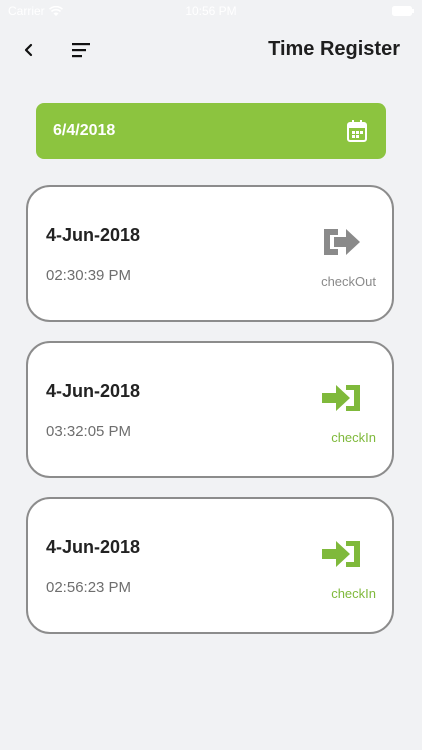 Image resolution: width=422 pixels, height=750 pixels. What do you see at coordinates (357, 131) in the screenshot?
I see `calendar-icon` at bounding box center [357, 131].